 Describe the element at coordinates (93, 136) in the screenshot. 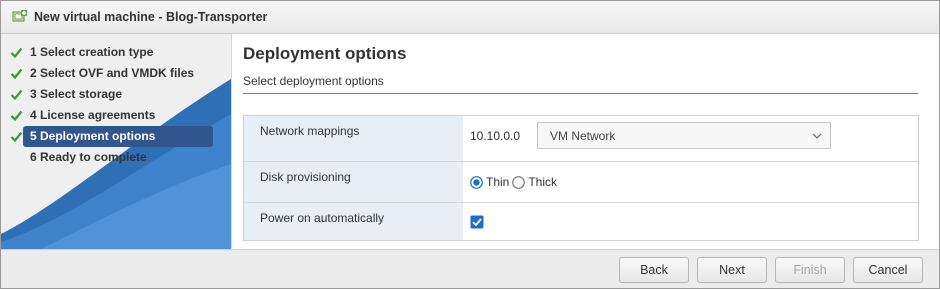

I see `wizard-step-label: 5 Deployment options` at that location.